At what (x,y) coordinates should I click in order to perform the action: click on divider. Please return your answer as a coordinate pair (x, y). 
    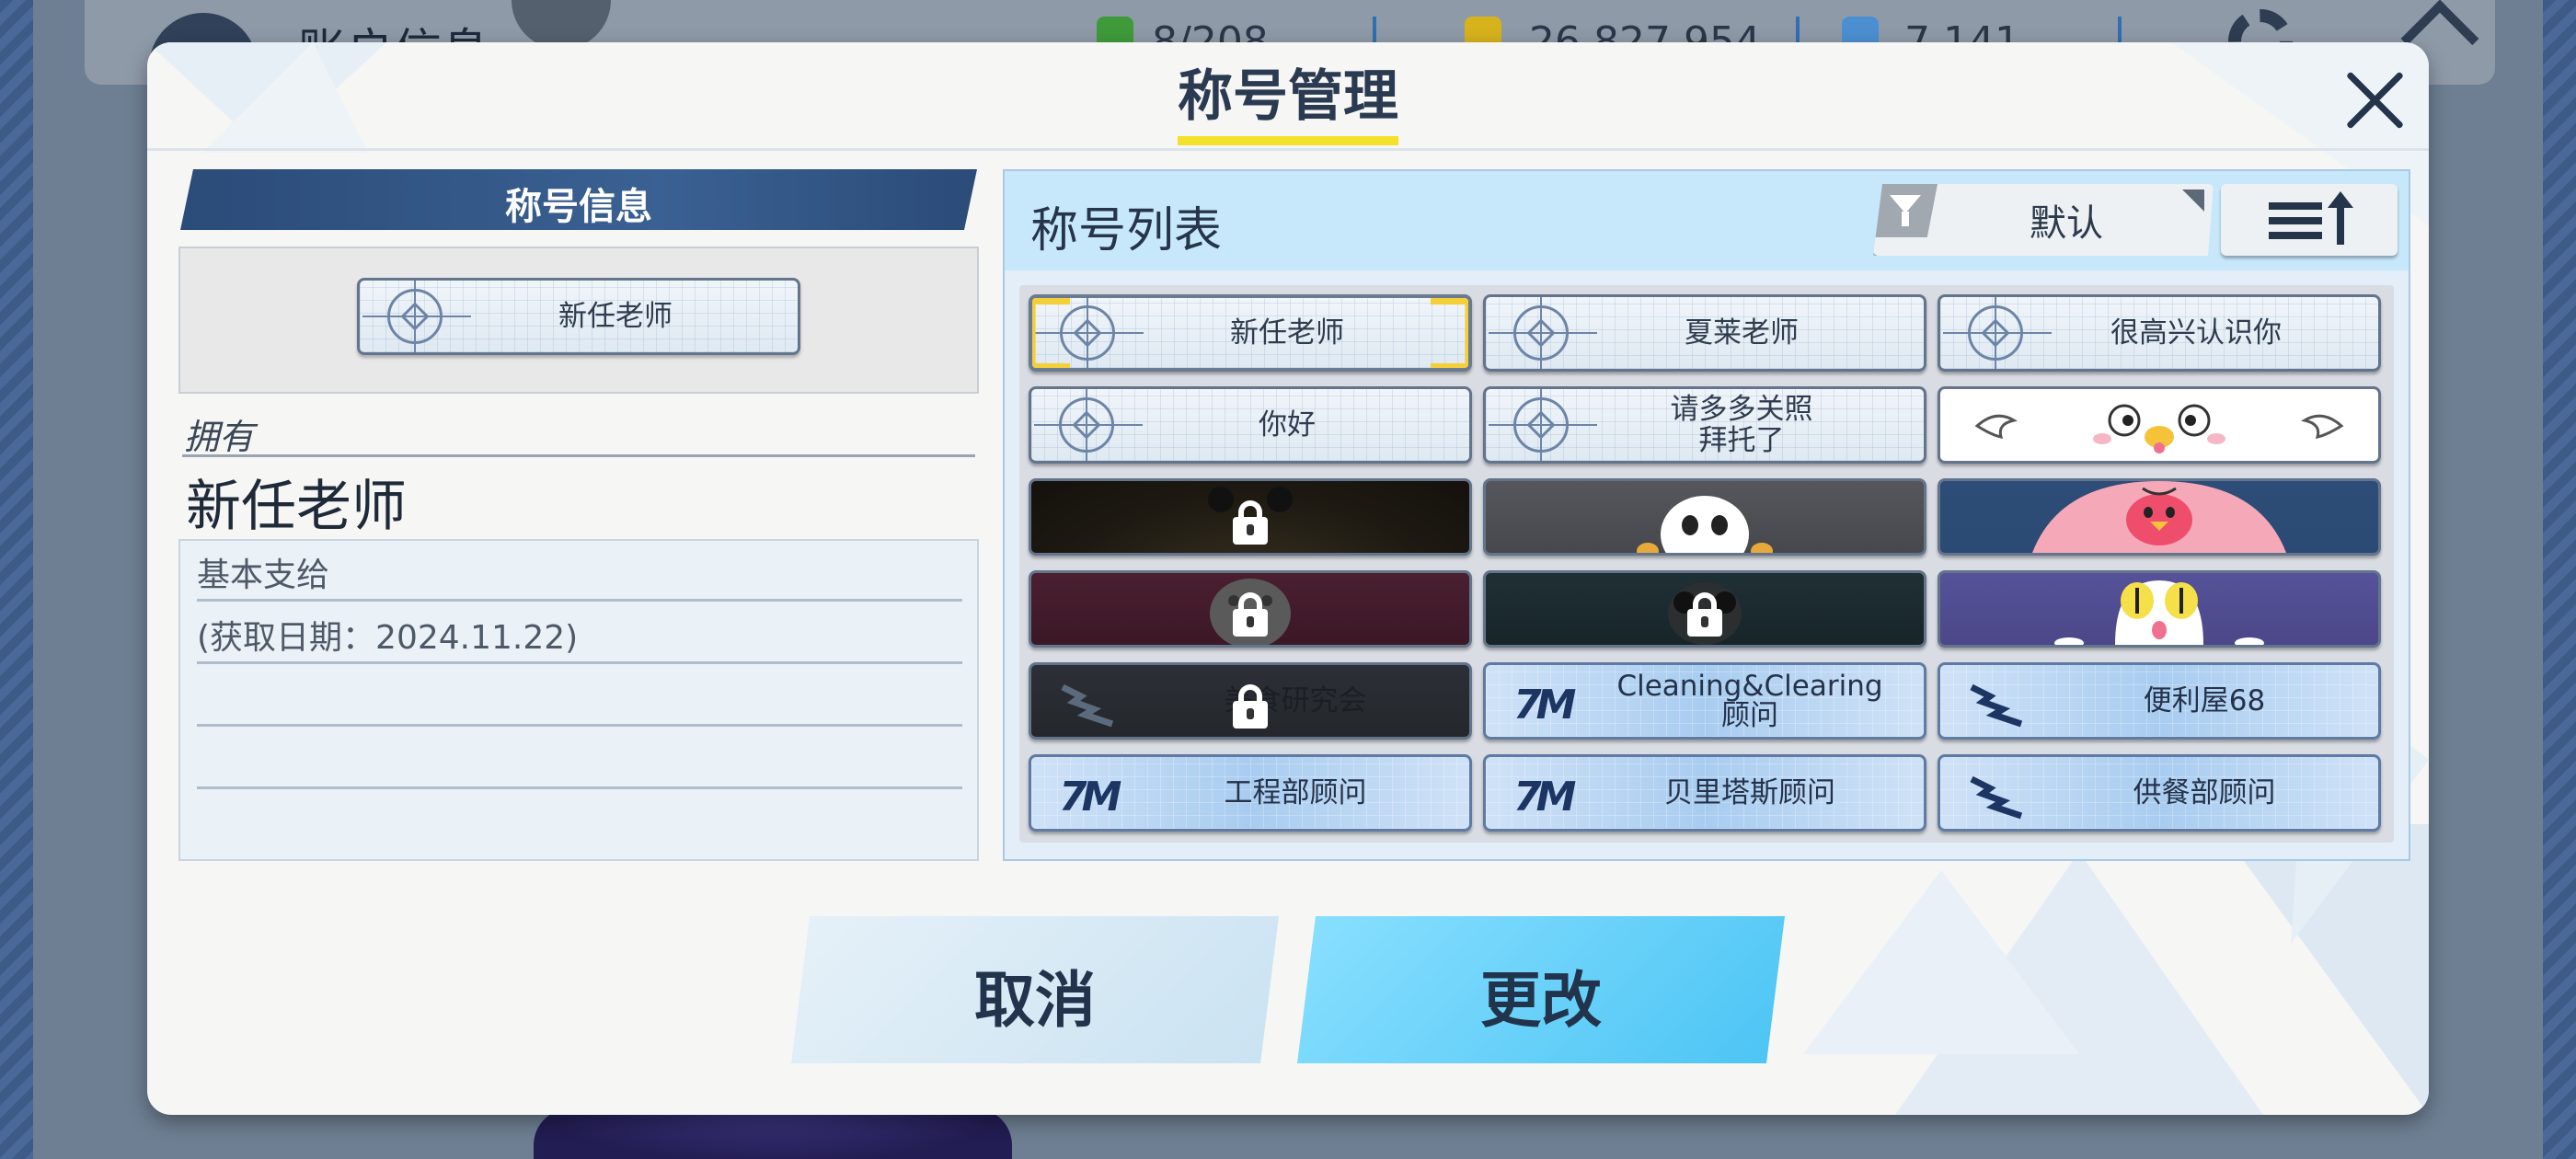
    Looking at the image, I should click on (578, 455).